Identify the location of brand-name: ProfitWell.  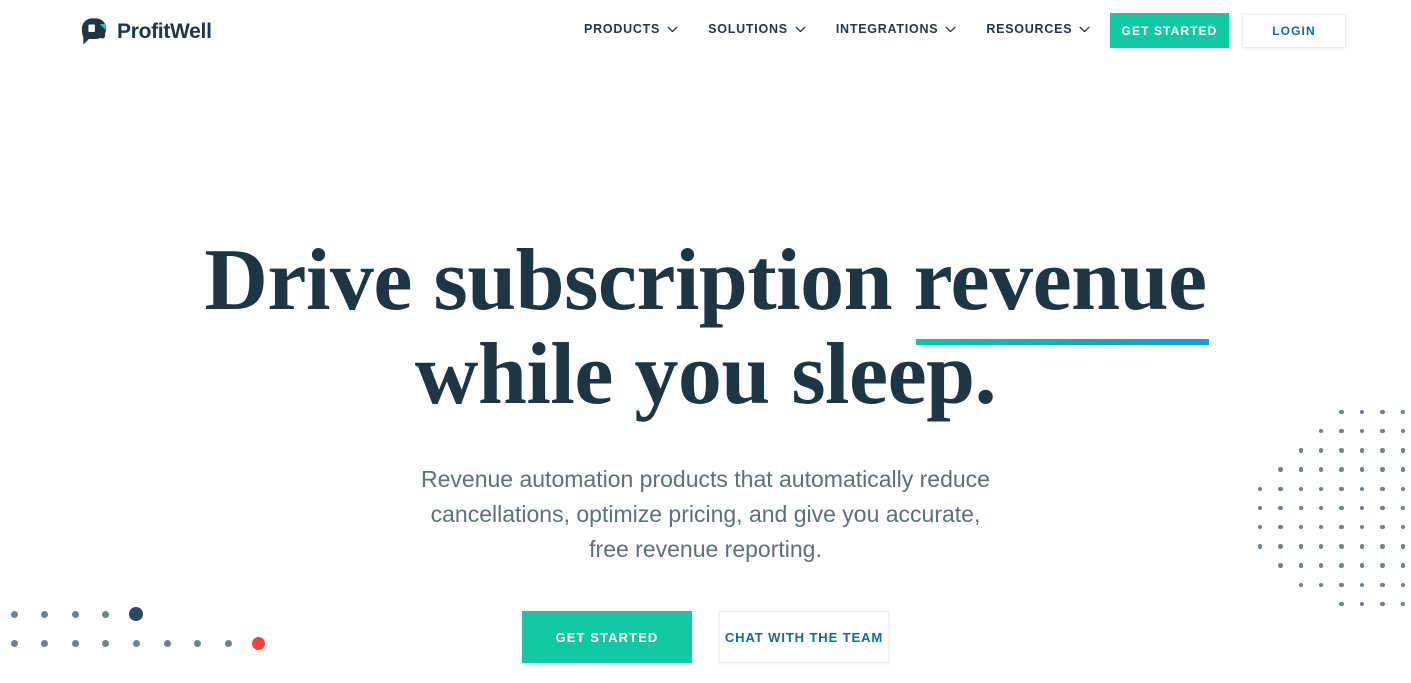
(164, 31).